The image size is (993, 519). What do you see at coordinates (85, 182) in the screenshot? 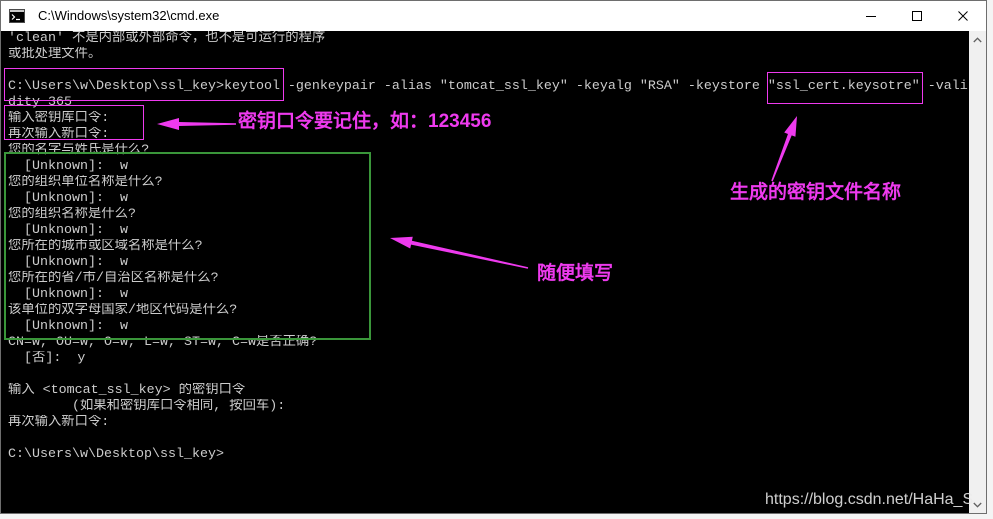
I see `console-line: 您的组织单位名称是什么?` at bounding box center [85, 182].